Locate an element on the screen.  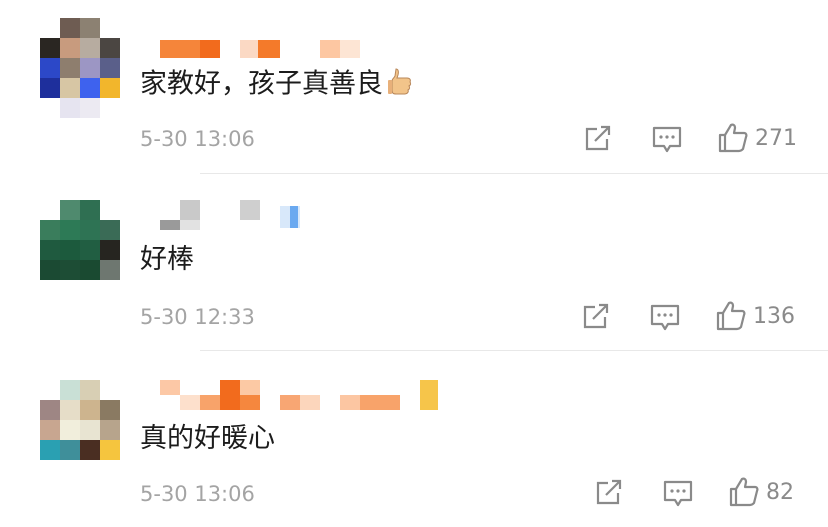
like-count: 136 is located at coordinates (774, 316).